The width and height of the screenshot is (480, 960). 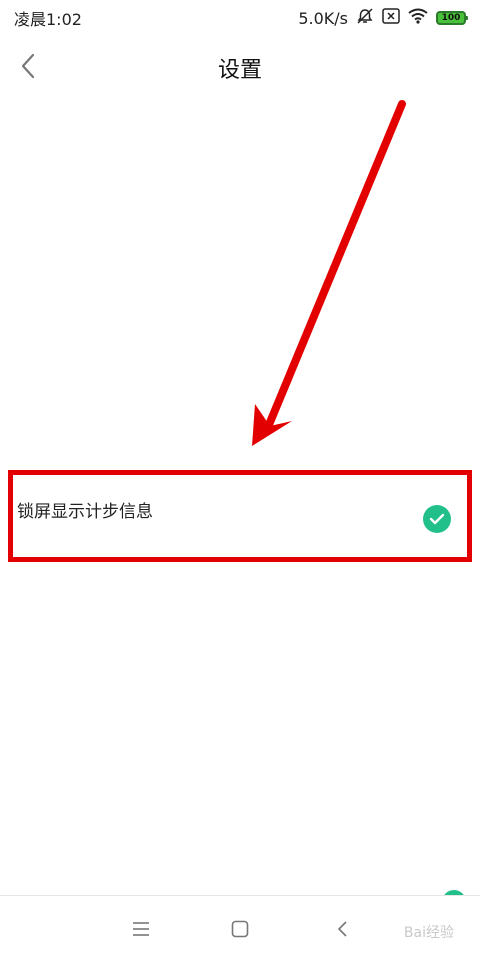 I want to click on alarm-off-icon, so click(x=365, y=18).